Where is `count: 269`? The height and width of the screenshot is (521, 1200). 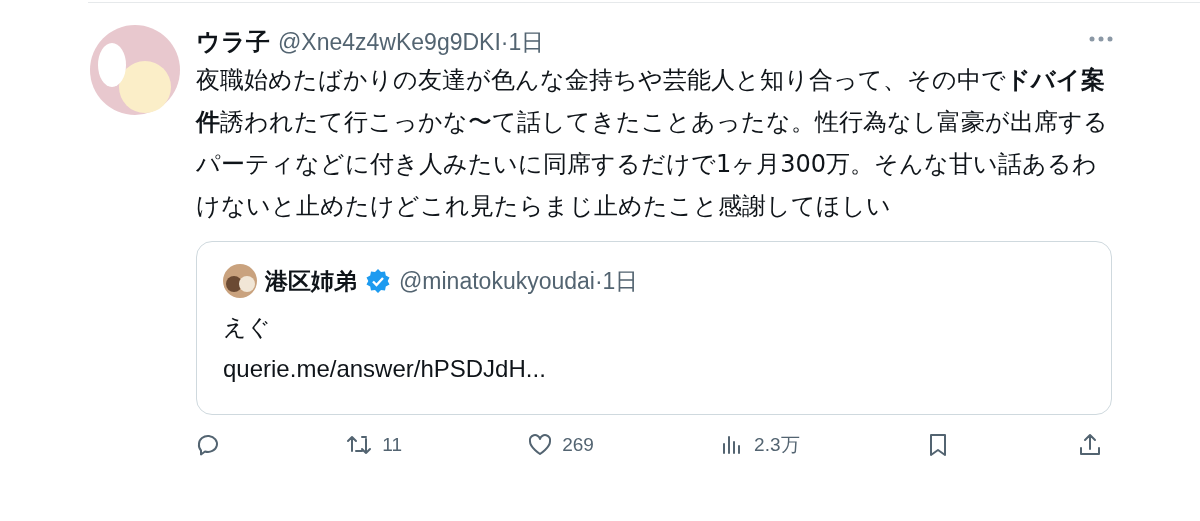 count: 269 is located at coordinates (578, 445).